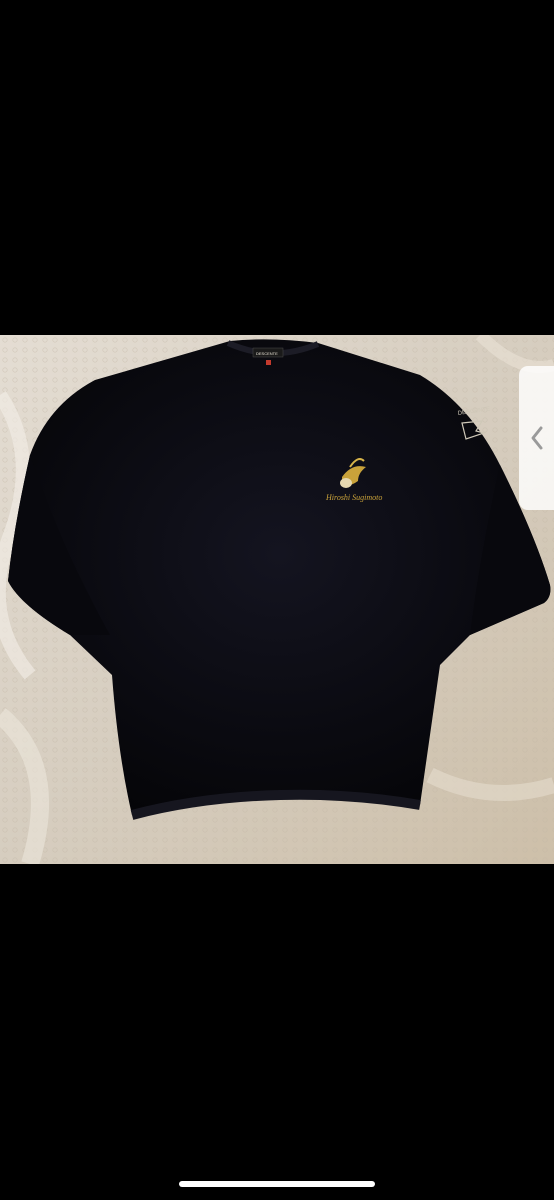 This screenshot has height=1200, width=554. I want to click on home-indicator, so click(277, 1184).